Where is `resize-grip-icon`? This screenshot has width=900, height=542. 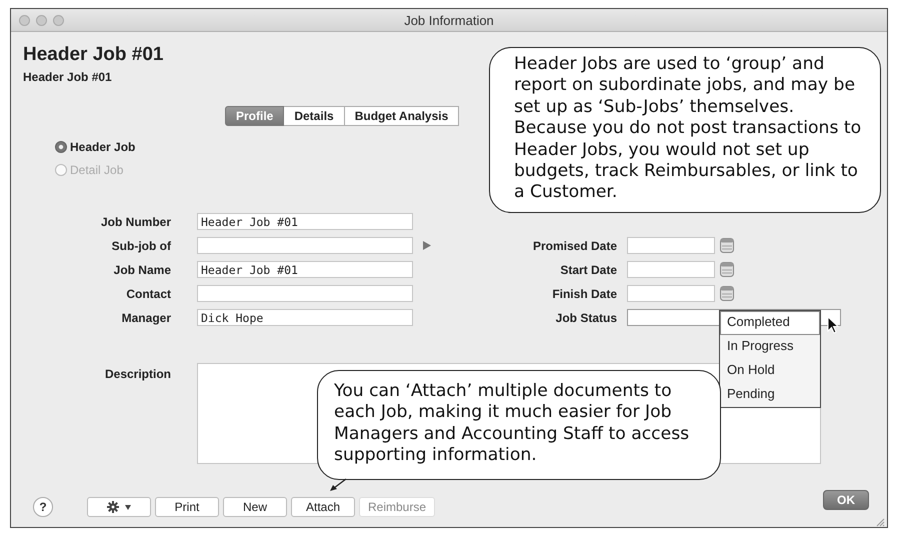
resize-grip-icon is located at coordinates (880, 522).